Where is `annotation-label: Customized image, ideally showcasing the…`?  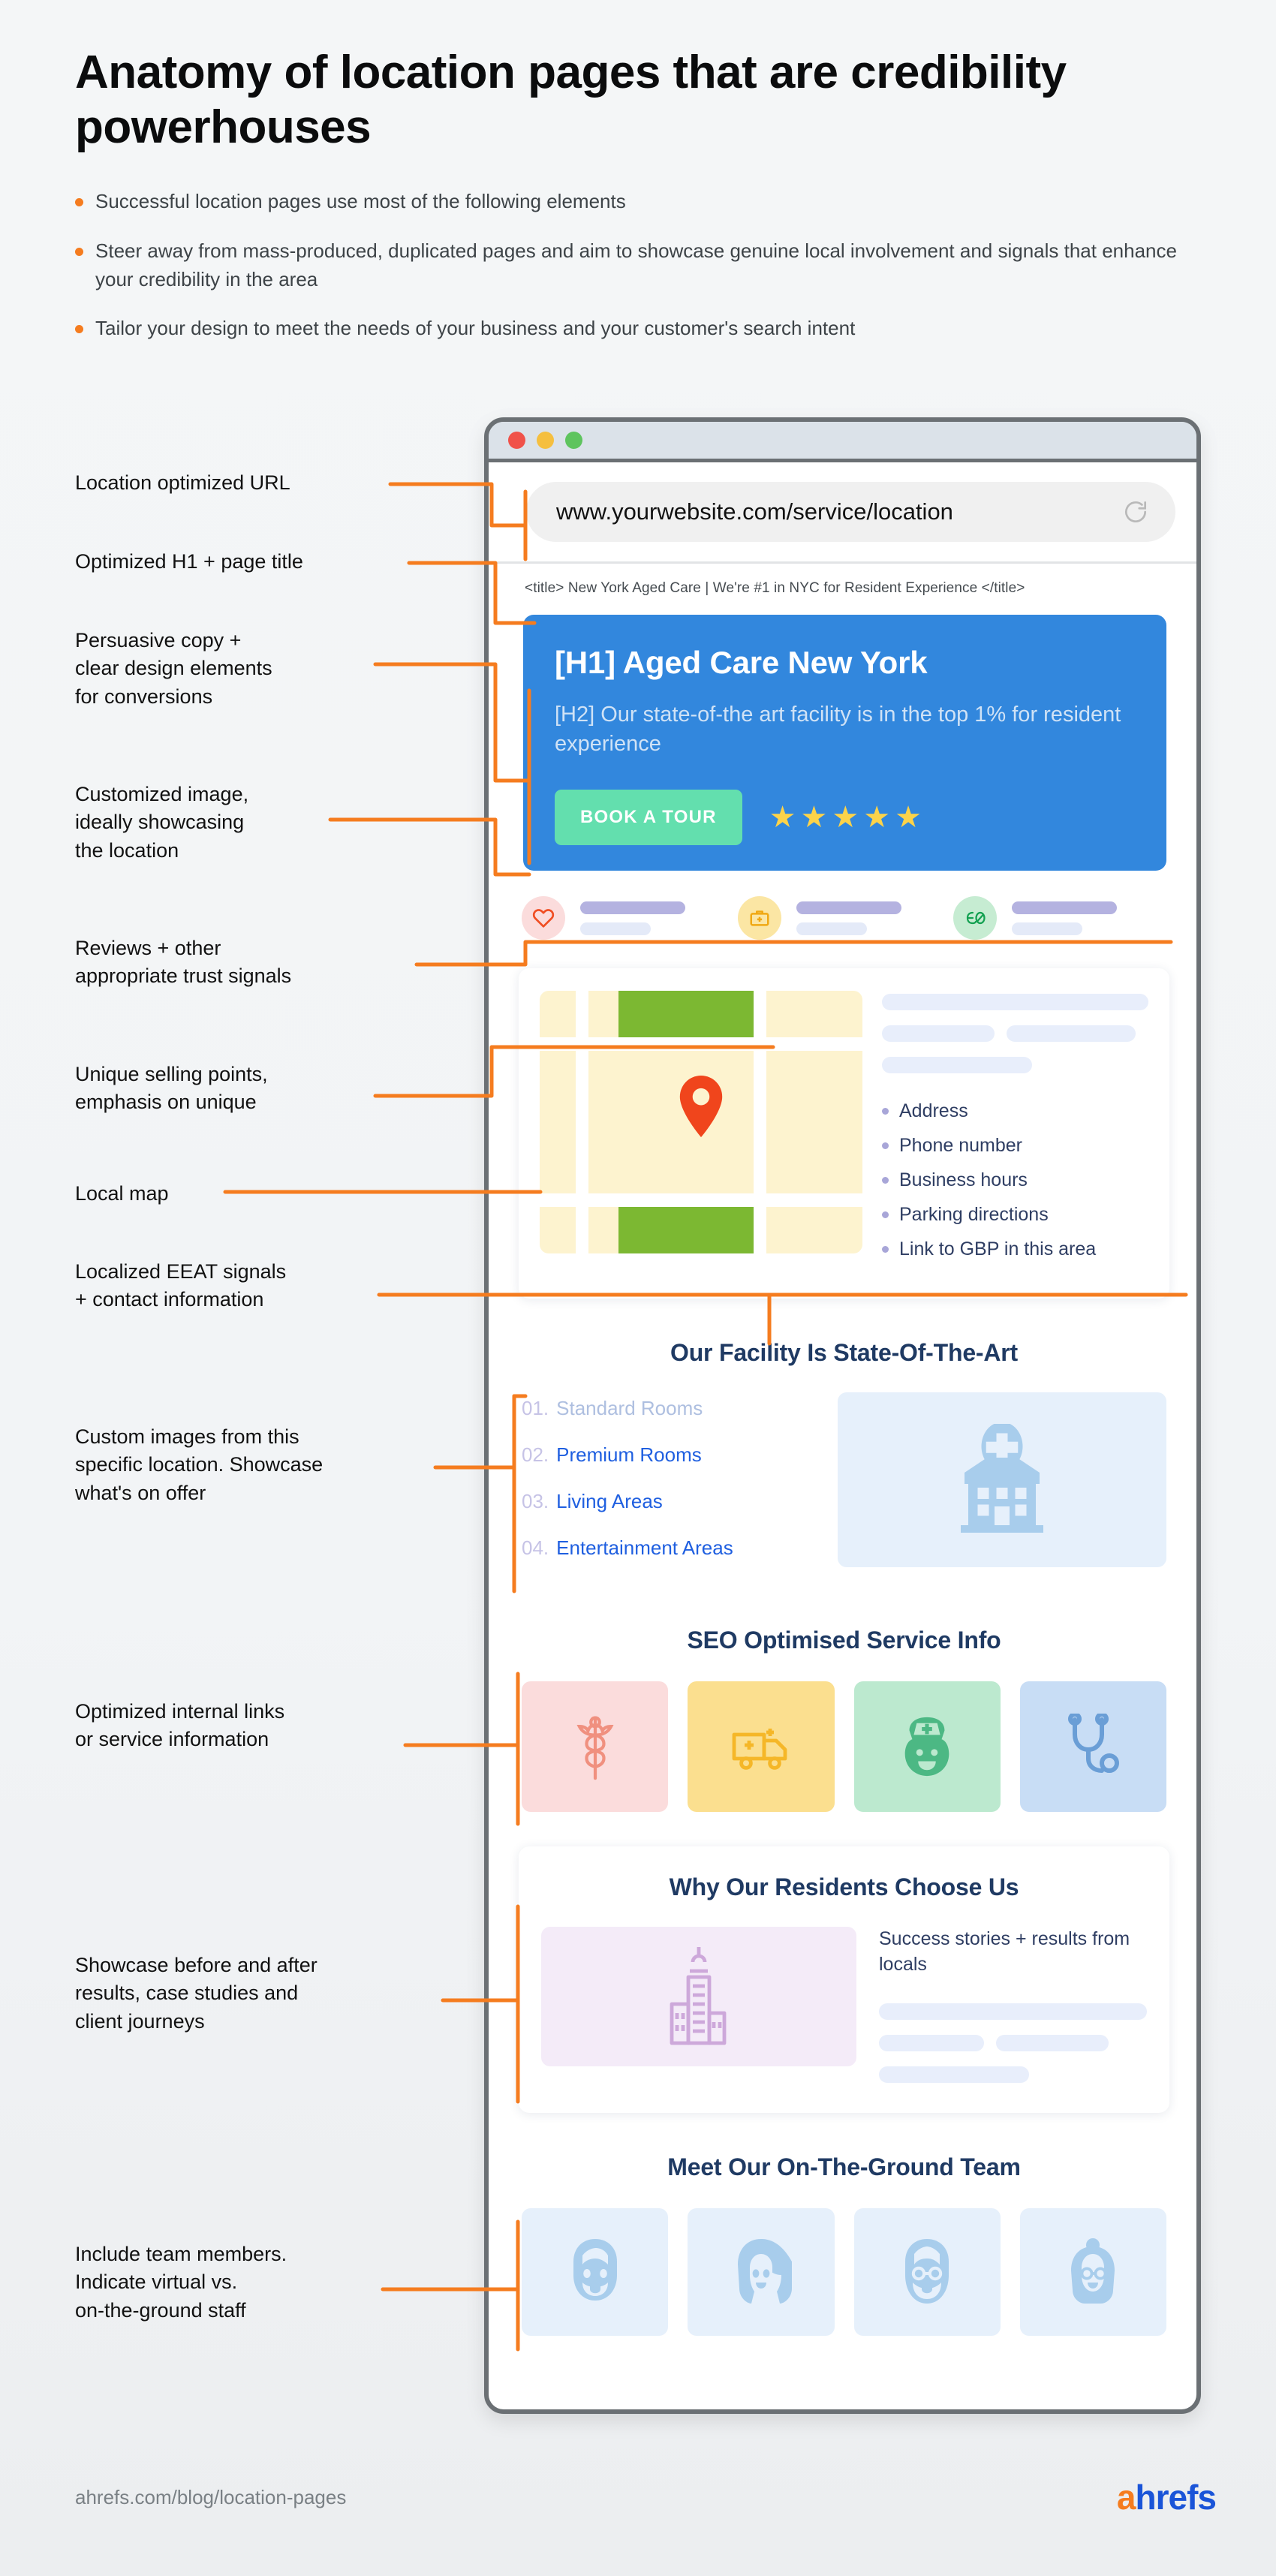 annotation-label: Customized image, ideally showcasing the… is located at coordinates (162, 822).